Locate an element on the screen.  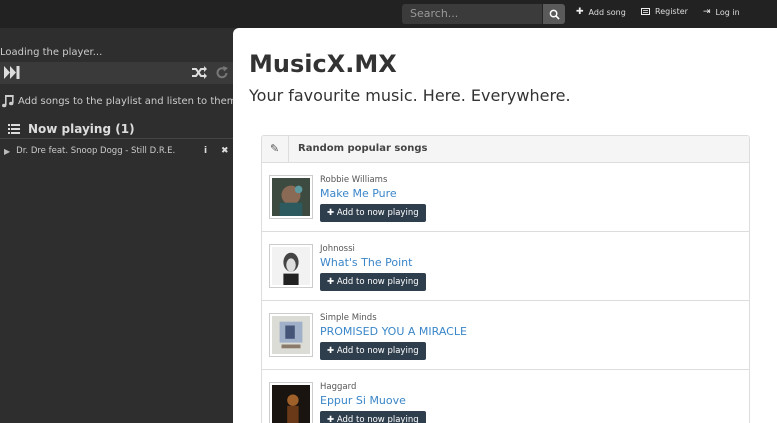
song-title-link: What's The Point is located at coordinates (366, 262).